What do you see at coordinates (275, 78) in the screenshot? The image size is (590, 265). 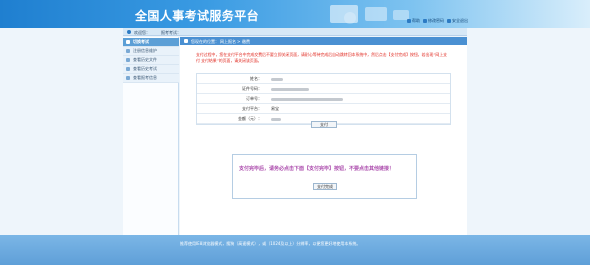 I see `name-value` at bounding box center [275, 78].